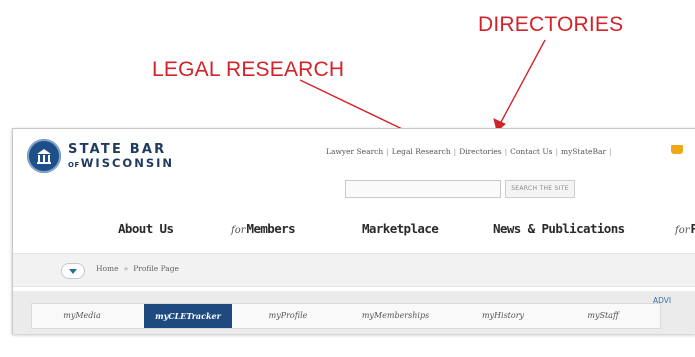  Describe the element at coordinates (540, 189) in the screenshot. I see `search-button: SEARCH THE SITE` at that location.